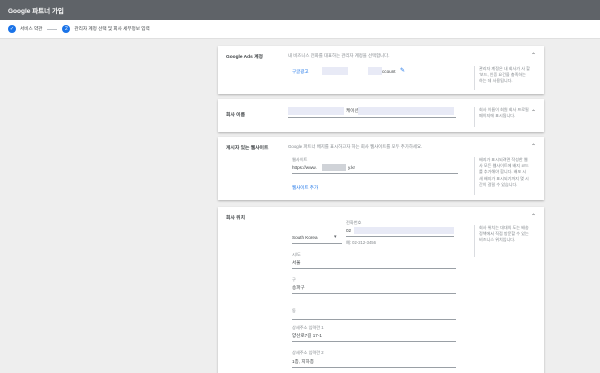 The image size is (600, 373). I want to click on redacted-company-suffix, so click(406, 111).